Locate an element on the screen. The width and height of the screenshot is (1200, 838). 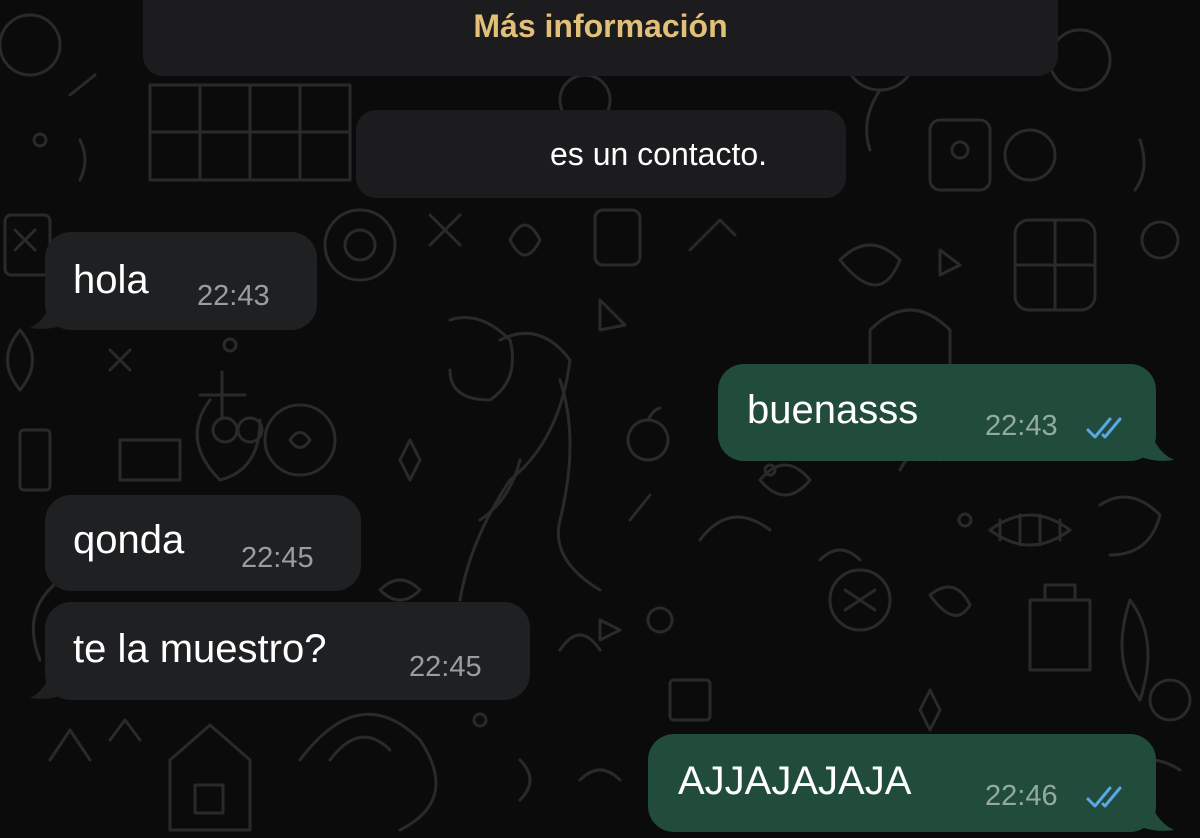
message-text: qonda is located at coordinates (129, 540).